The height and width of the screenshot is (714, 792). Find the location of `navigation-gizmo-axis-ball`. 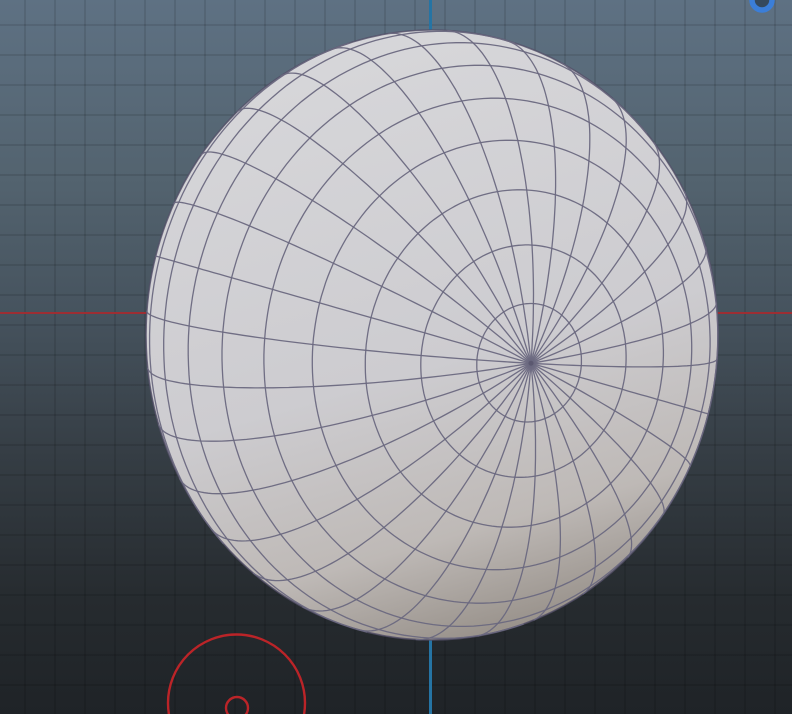

navigation-gizmo-axis-ball is located at coordinates (762, 6).